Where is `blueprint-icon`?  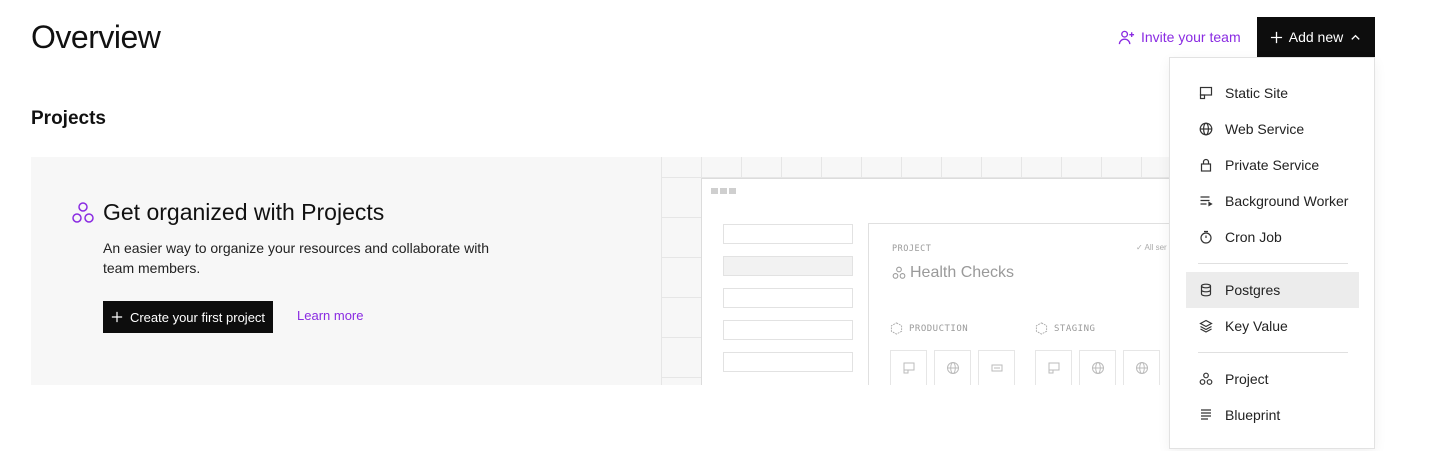 blueprint-icon is located at coordinates (1206, 414).